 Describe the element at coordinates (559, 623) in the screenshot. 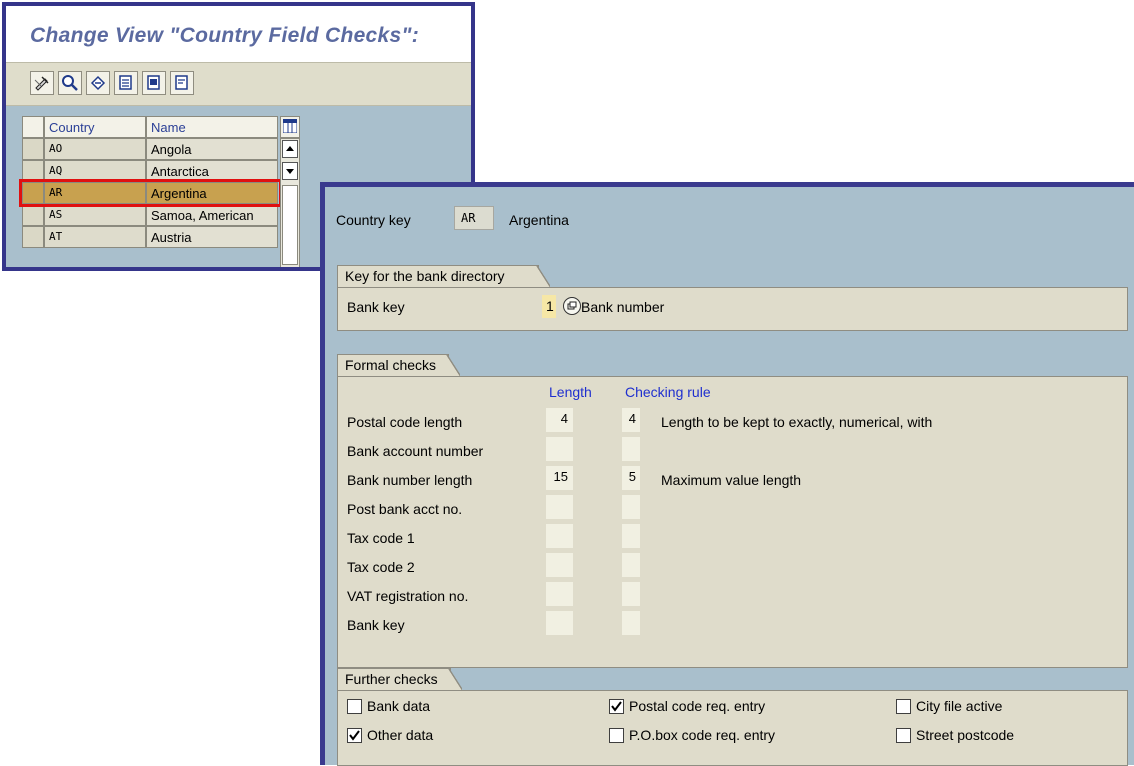

I see `bank-key-length-input` at that location.